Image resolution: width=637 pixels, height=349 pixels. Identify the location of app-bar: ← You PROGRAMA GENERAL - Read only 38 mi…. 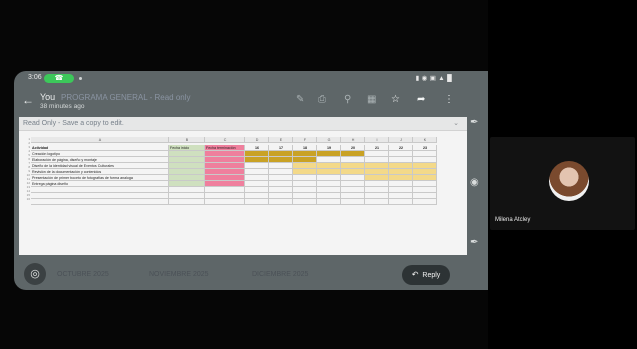
(251, 101).